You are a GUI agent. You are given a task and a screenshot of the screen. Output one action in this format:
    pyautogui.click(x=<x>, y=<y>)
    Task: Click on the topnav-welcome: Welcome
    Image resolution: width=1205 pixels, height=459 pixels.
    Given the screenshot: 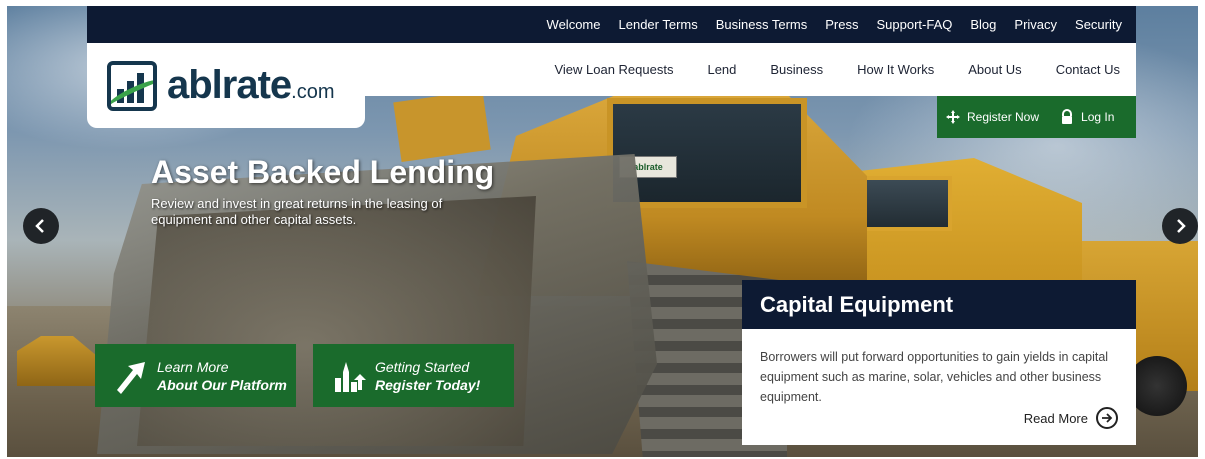 What is the action you would take?
    pyautogui.click(x=574, y=24)
    